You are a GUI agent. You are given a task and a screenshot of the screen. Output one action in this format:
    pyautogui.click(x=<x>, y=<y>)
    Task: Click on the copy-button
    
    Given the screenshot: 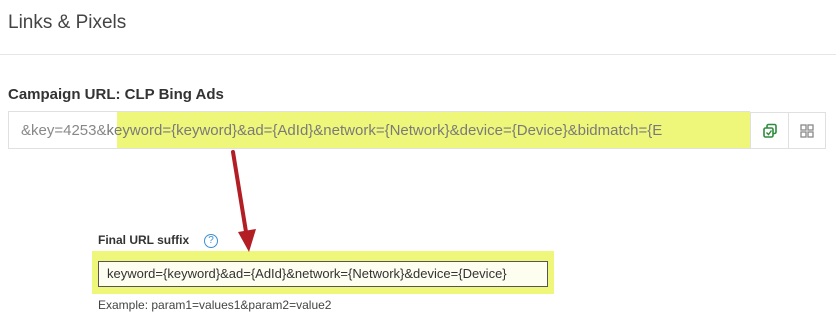 What is the action you would take?
    pyautogui.click(x=769, y=130)
    